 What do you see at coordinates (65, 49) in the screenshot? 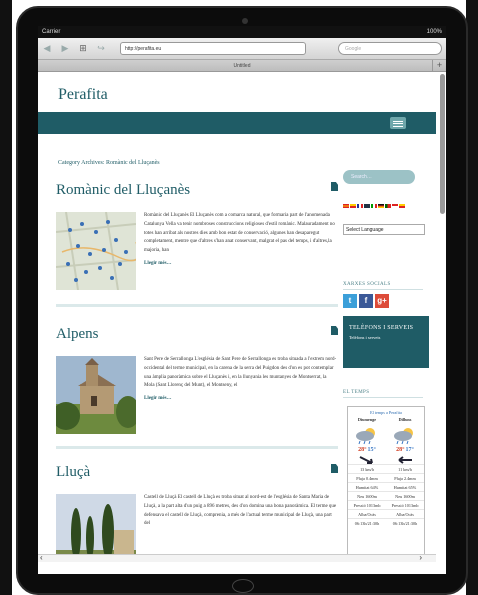
I see `forward-arrow-icon: ▶` at bounding box center [65, 49].